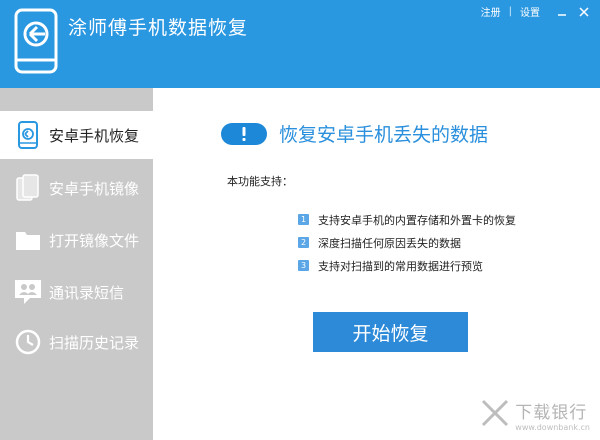  I want to click on sidebar-item-android-mirror: 安卓手机镜像, so click(76, 188).